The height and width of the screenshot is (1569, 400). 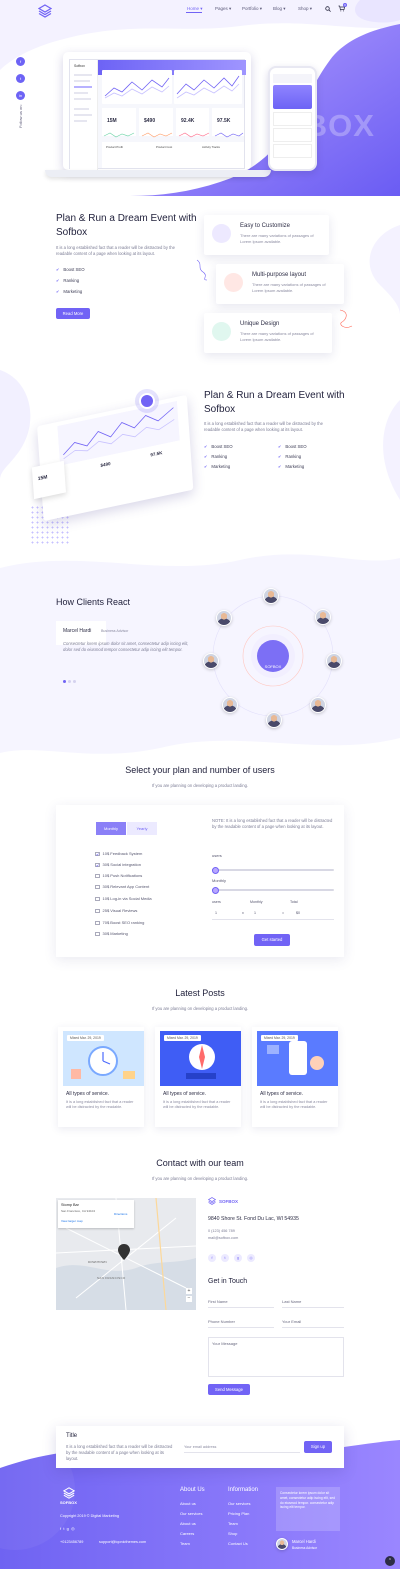 What do you see at coordinates (328, 9) in the screenshot?
I see `search-icon` at bounding box center [328, 9].